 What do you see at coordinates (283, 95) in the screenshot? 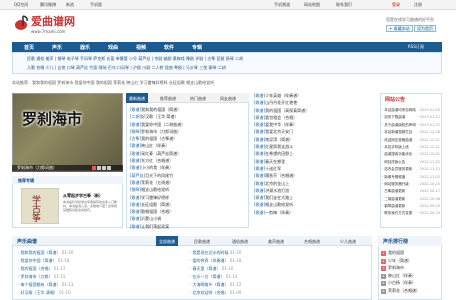
I see `score-title: 少年英雄（伴奏谱）` at bounding box center [283, 95].